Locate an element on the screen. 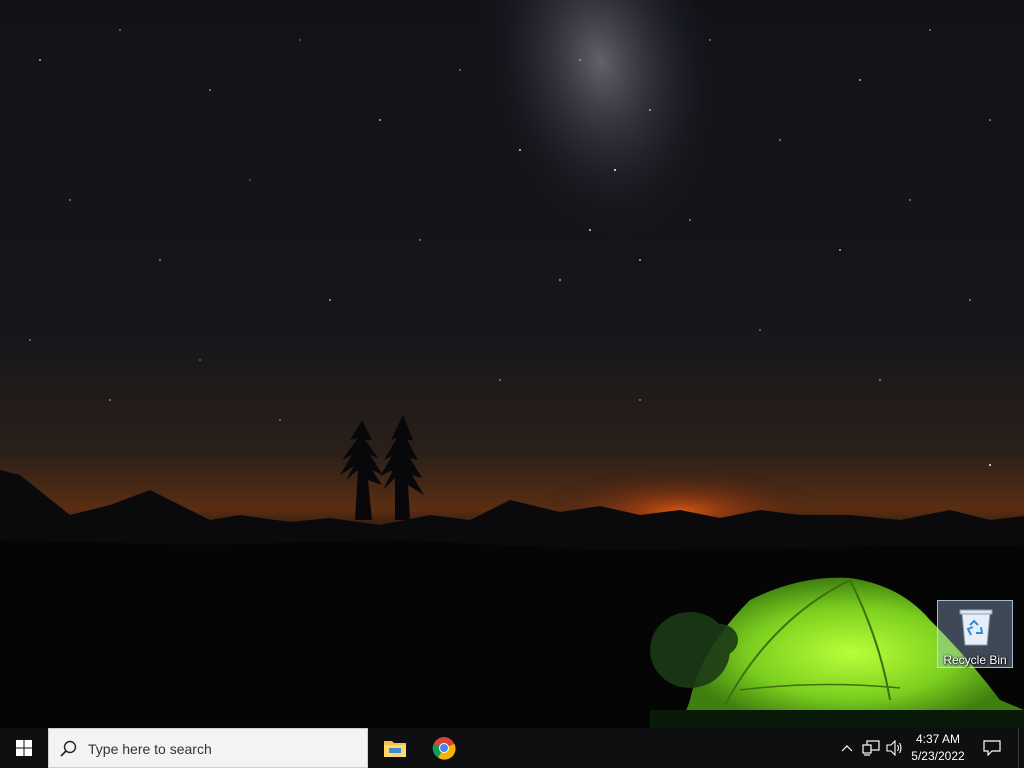 The image size is (1024, 768). chevron-up-icon is located at coordinates (847, 748).